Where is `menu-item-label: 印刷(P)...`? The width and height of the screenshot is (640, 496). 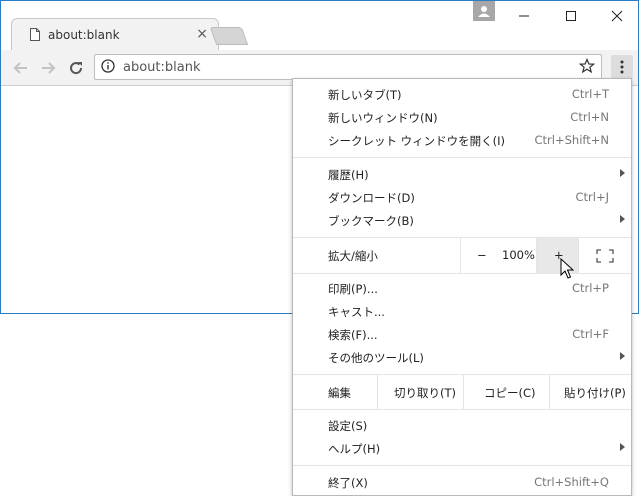
menu-item-label: 印刷(P)... is located at coordinates (353, 289).